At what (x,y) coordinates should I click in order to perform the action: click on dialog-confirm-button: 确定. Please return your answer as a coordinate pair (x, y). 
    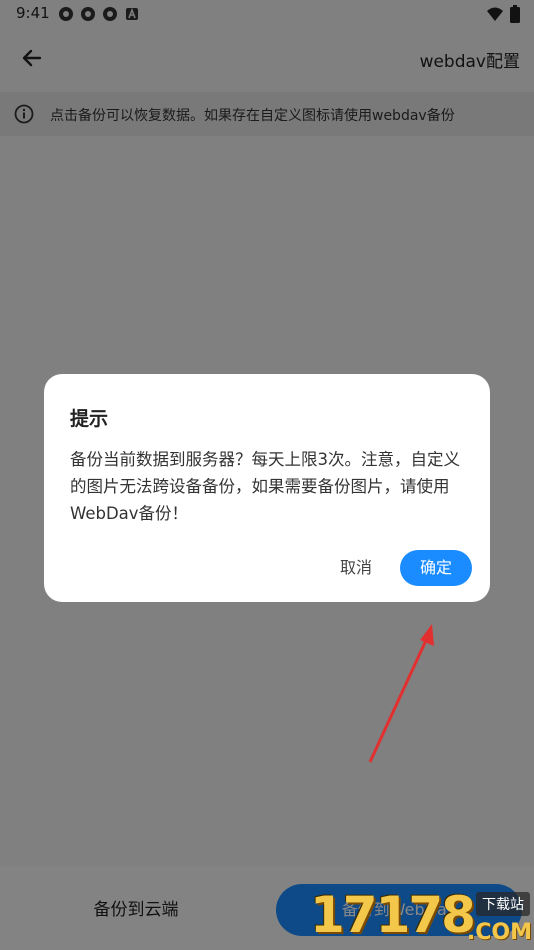
    Looking at the image, I should click on (436, 568).